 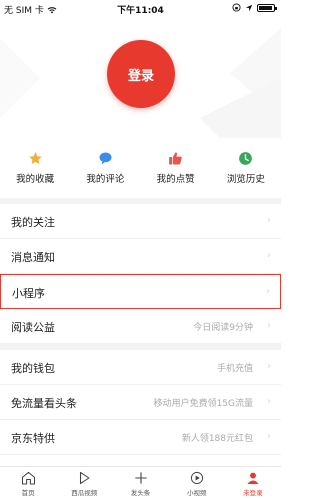 I want to click on tab-home: 首页, so click(x=28, y=483).